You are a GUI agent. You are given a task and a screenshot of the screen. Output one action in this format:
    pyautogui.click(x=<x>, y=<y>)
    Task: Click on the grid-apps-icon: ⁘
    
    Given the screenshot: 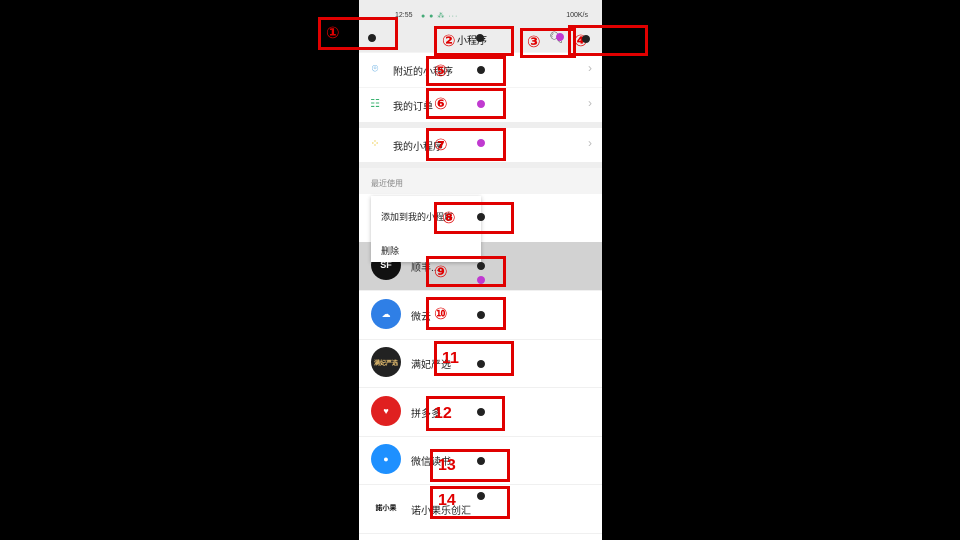 What is the action you would take?
    pyautogui.click(x=375, y=144)
    